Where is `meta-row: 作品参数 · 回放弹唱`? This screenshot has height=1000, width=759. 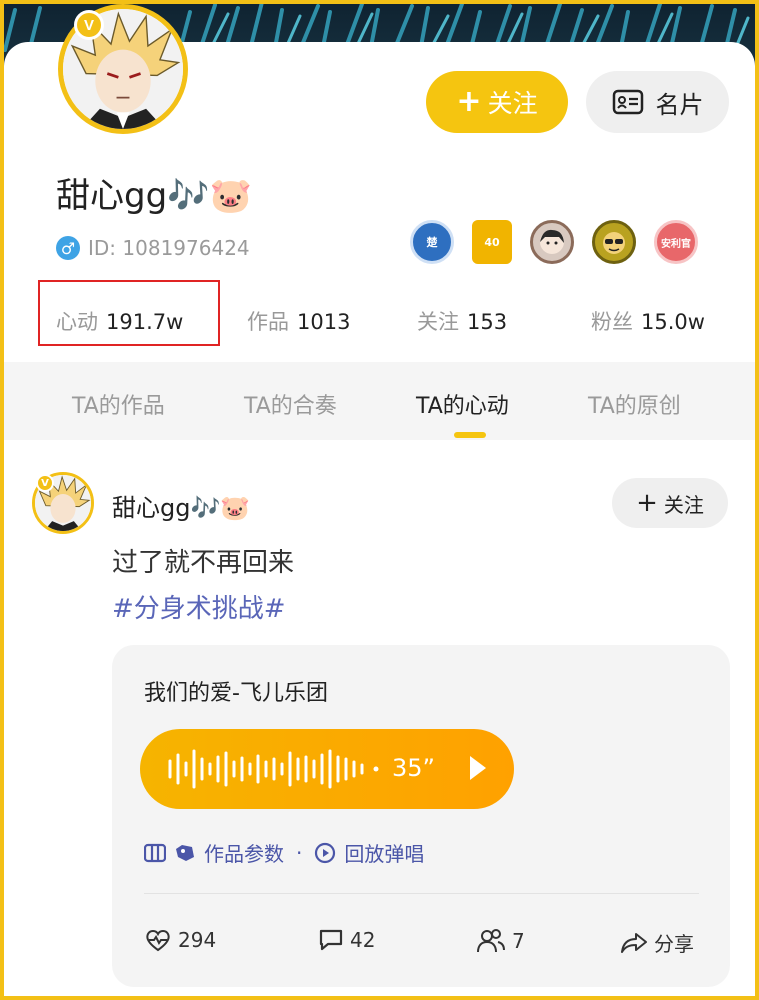 meta-row: 作品参数 · 回放弹唱 is located at coordinates (284, 852).